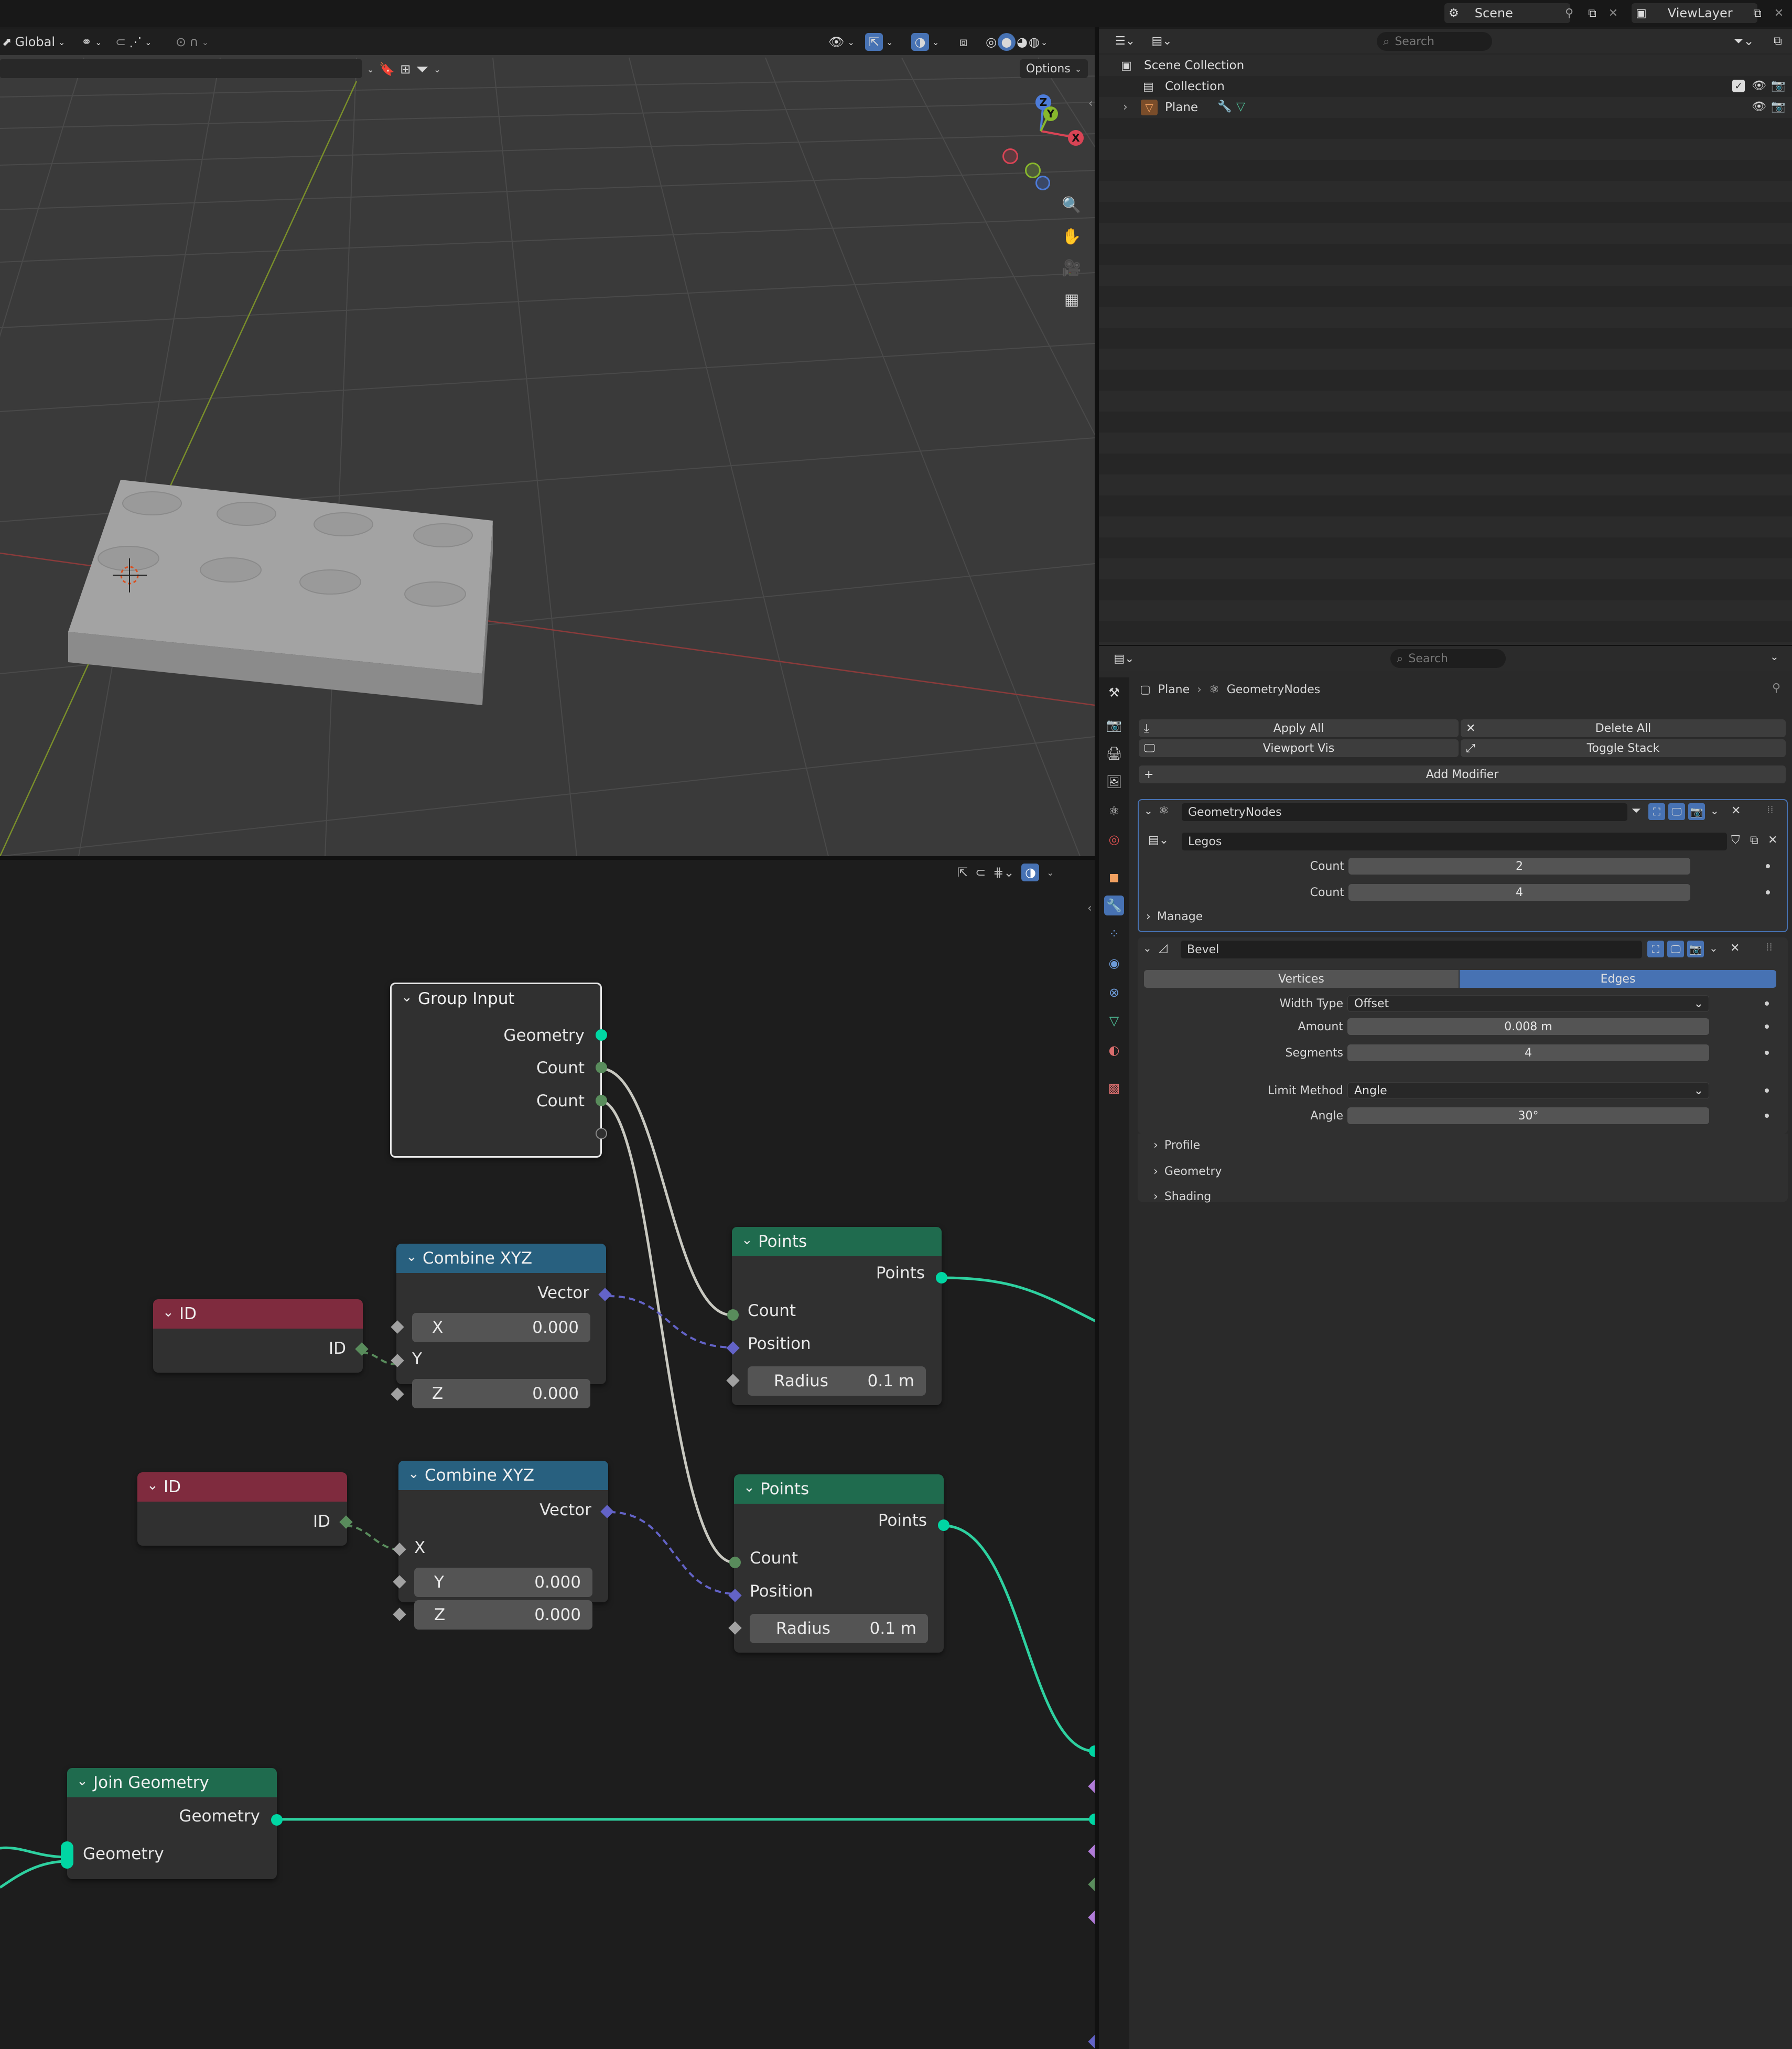 This screenshot has width=1792, height=2049. Describe the element at coordinates (277, 1820) in the screenshot. I see `geometry-output-socket` at that location.